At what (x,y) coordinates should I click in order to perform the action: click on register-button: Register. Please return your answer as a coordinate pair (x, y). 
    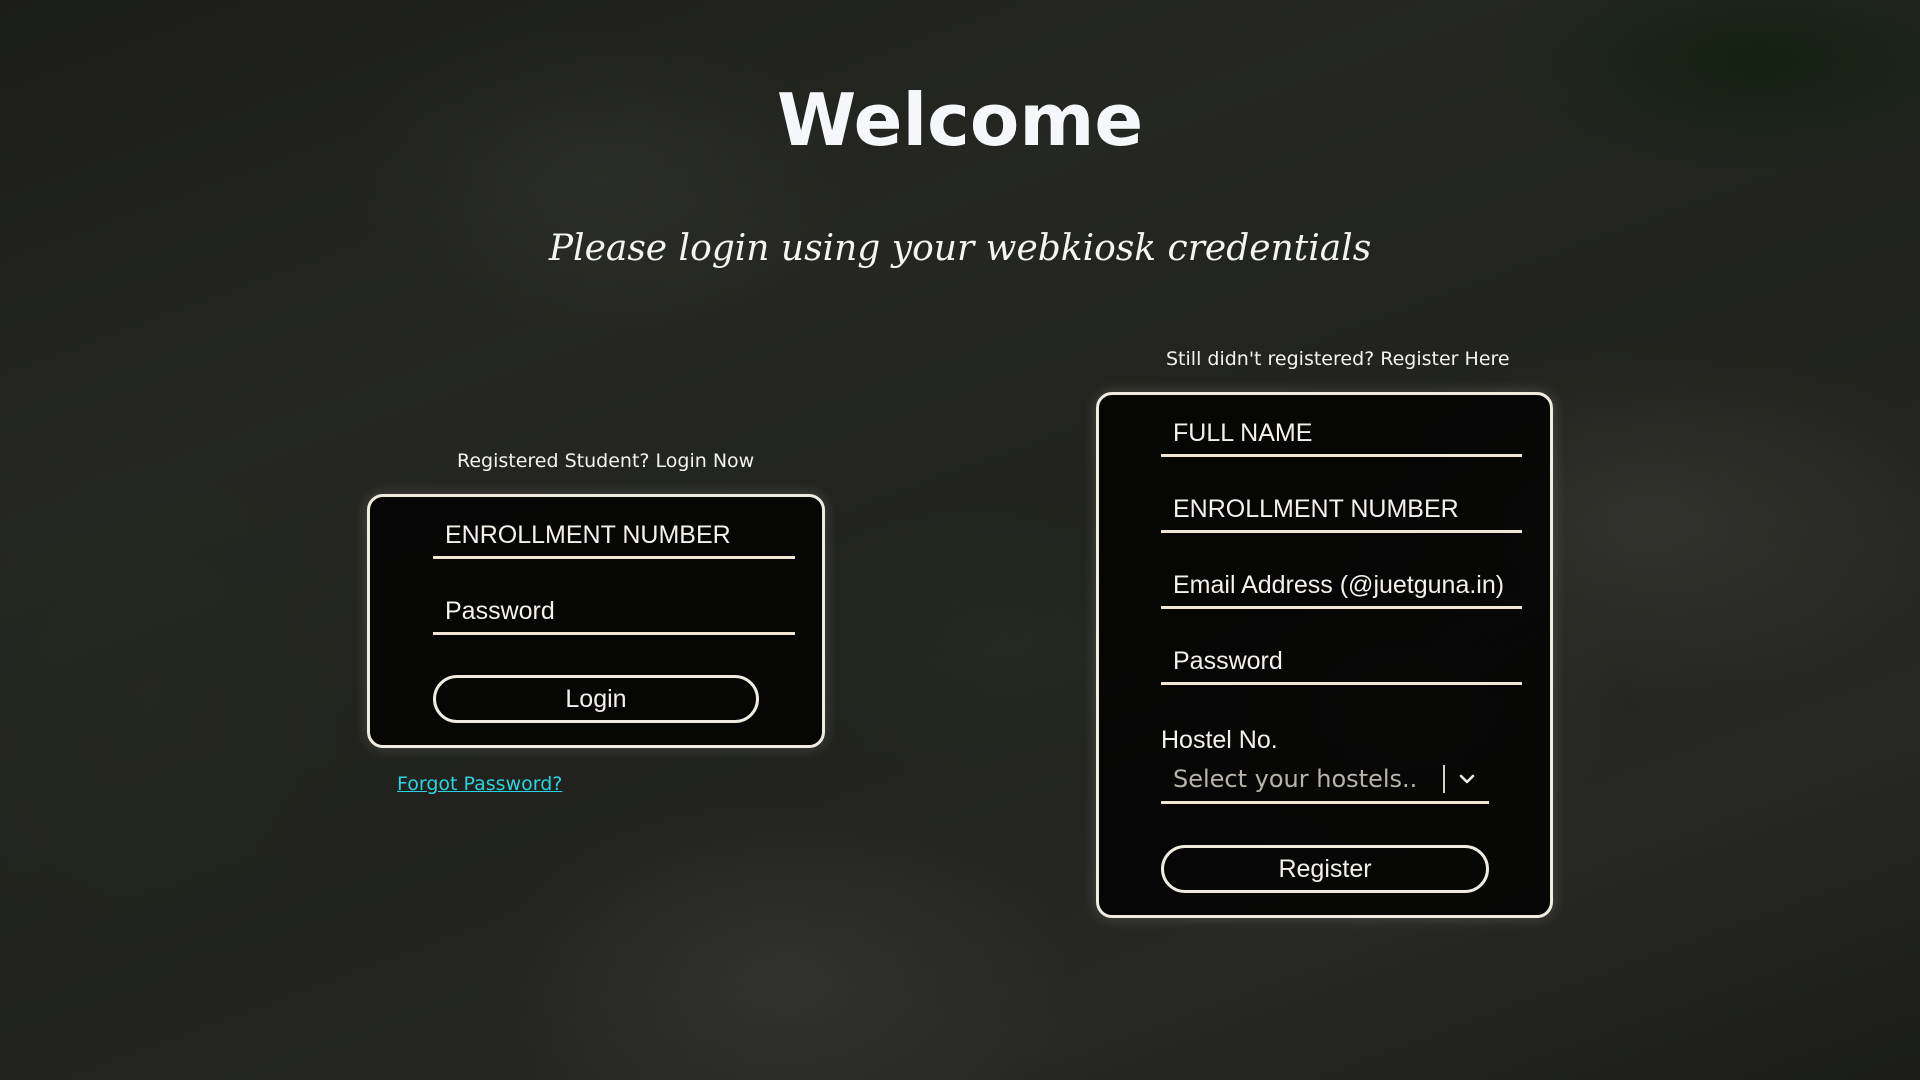
    Looking at the image, I should click on (1325, 869).